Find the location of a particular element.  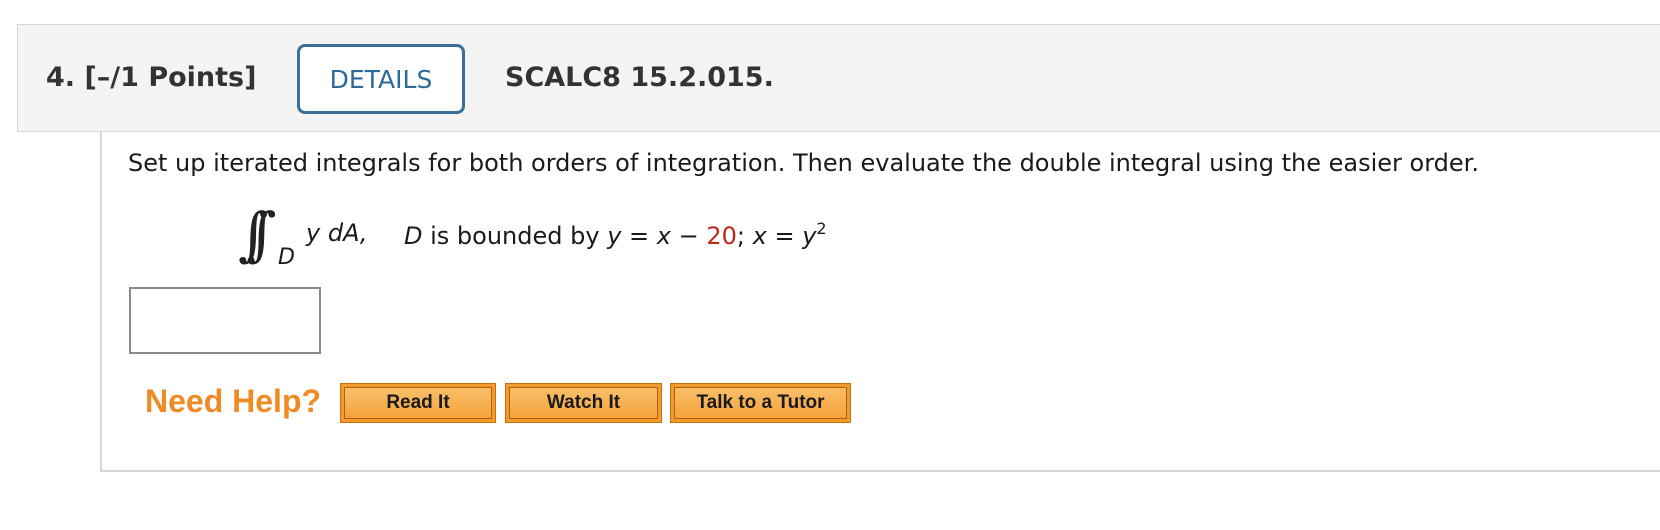

details-button: DETAILS is located at coordinates (381, 79).